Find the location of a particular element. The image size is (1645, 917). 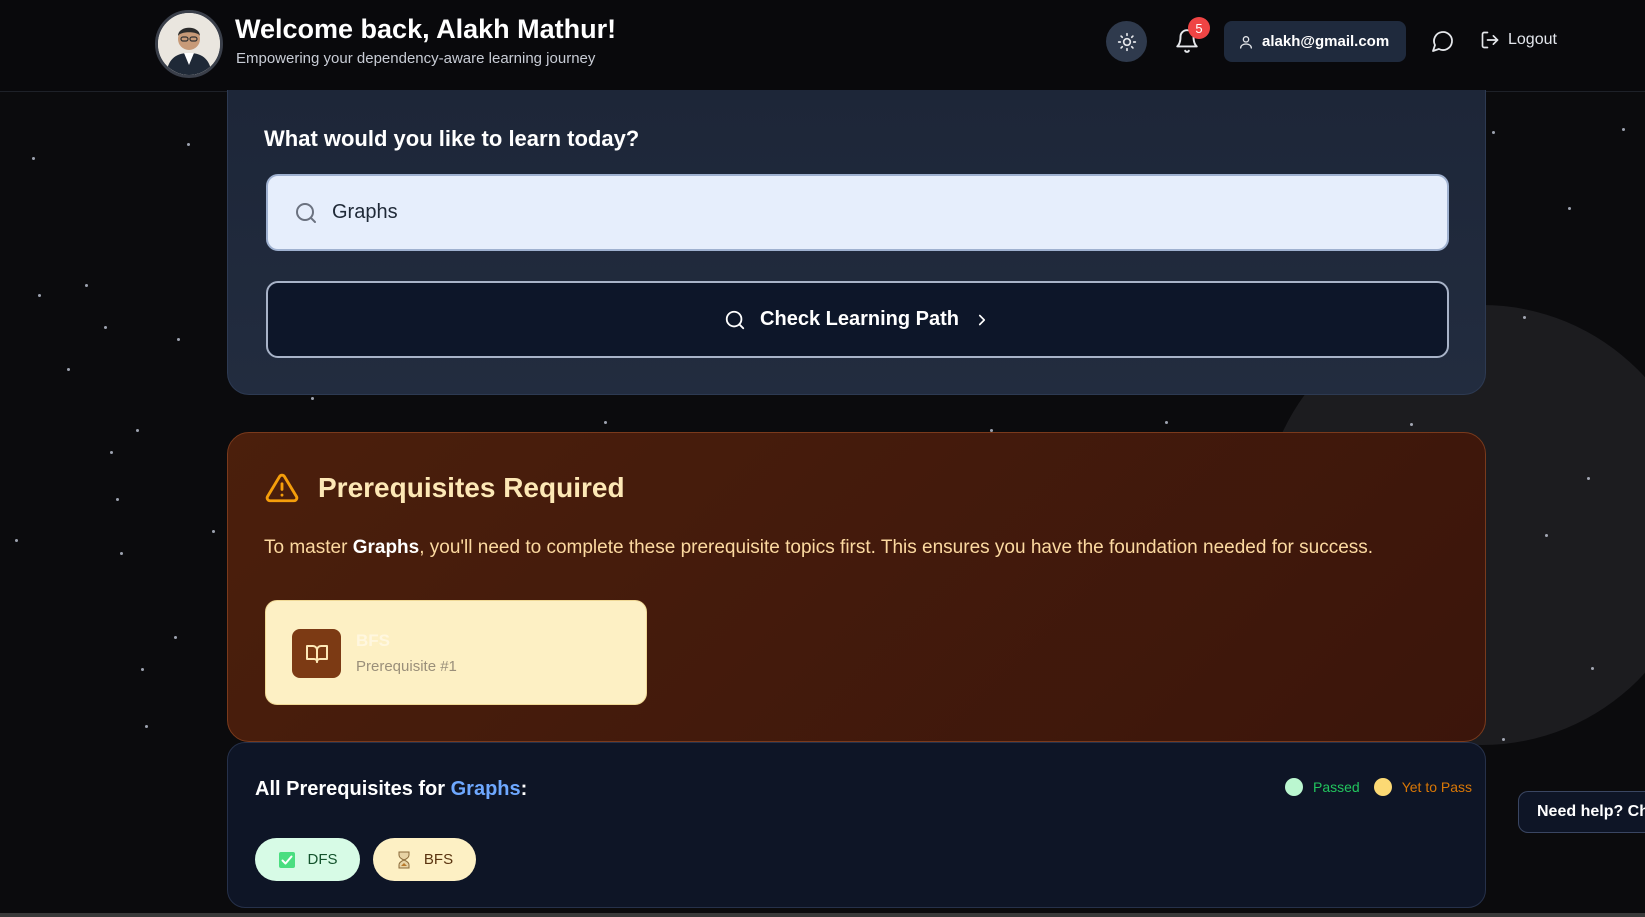

prerequisite-topic-subtitle: Prerequisite #1 is located at coordinates (406, 666).